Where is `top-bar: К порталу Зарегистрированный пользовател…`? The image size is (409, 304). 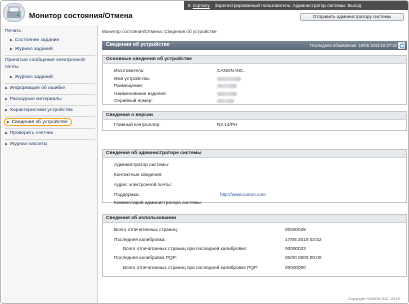
top-bar: К порталу Зарегистрированный пользовател… is located at coordinates (296, 5).